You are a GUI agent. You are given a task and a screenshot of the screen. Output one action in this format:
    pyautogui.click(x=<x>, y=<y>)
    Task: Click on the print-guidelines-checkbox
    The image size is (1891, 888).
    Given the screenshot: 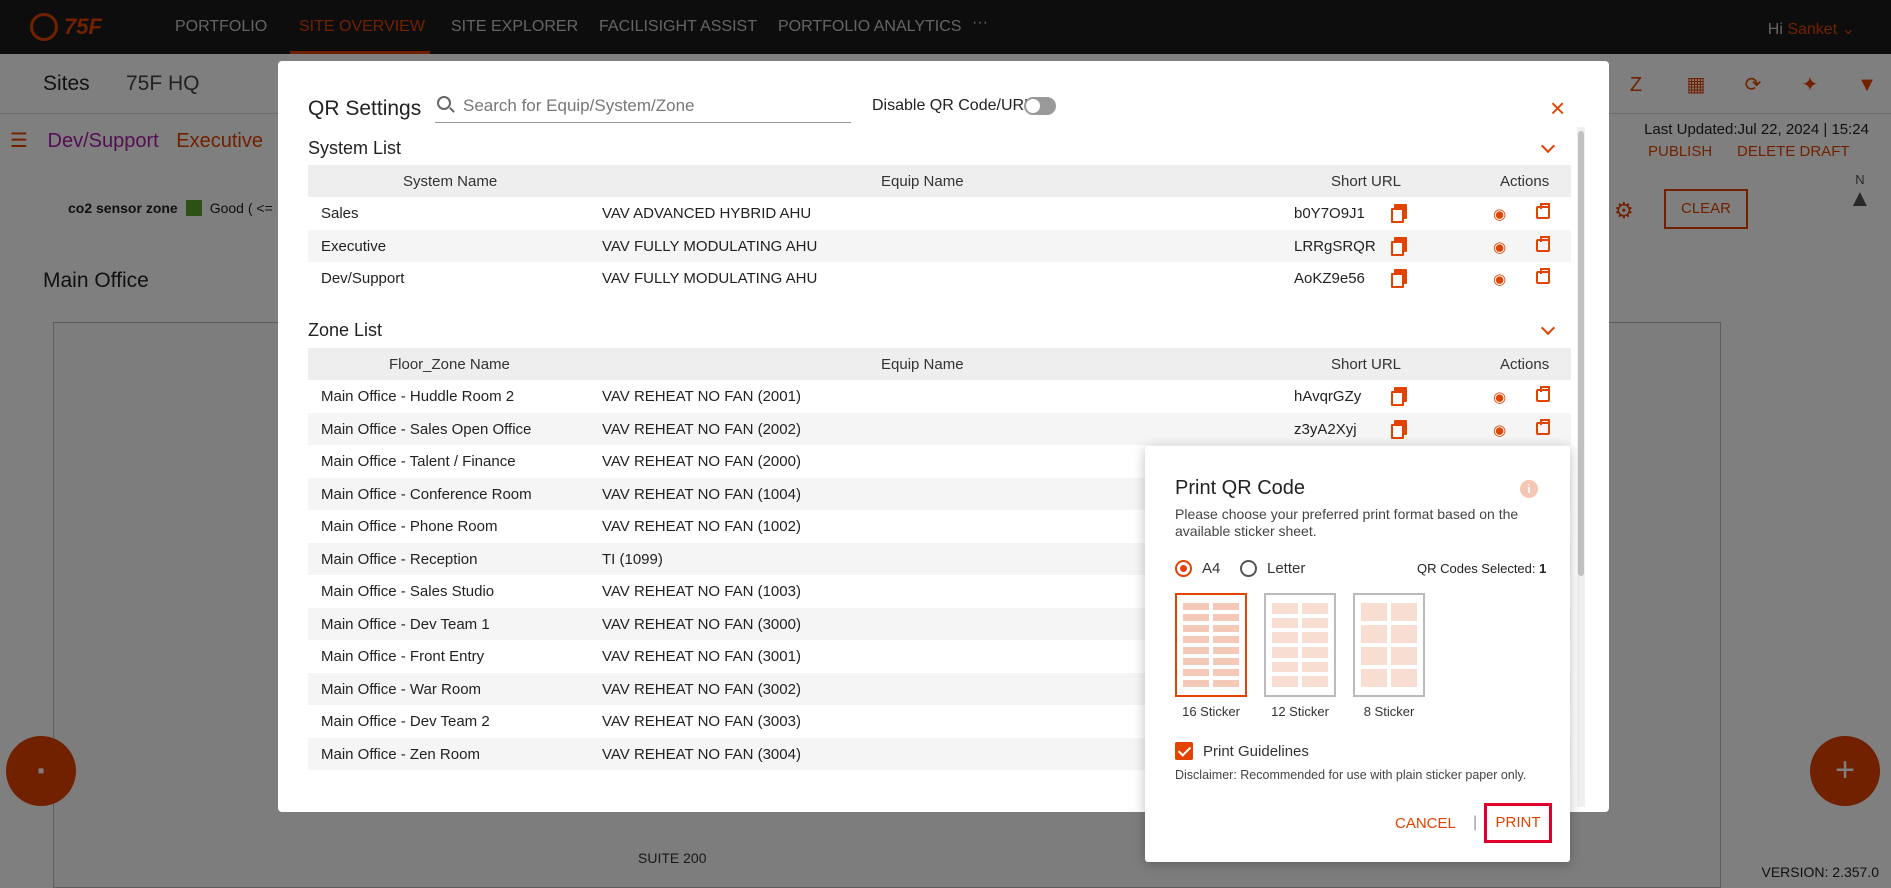 What is the action you would take?
    pyautogui.click(x=1184, y=751)
    